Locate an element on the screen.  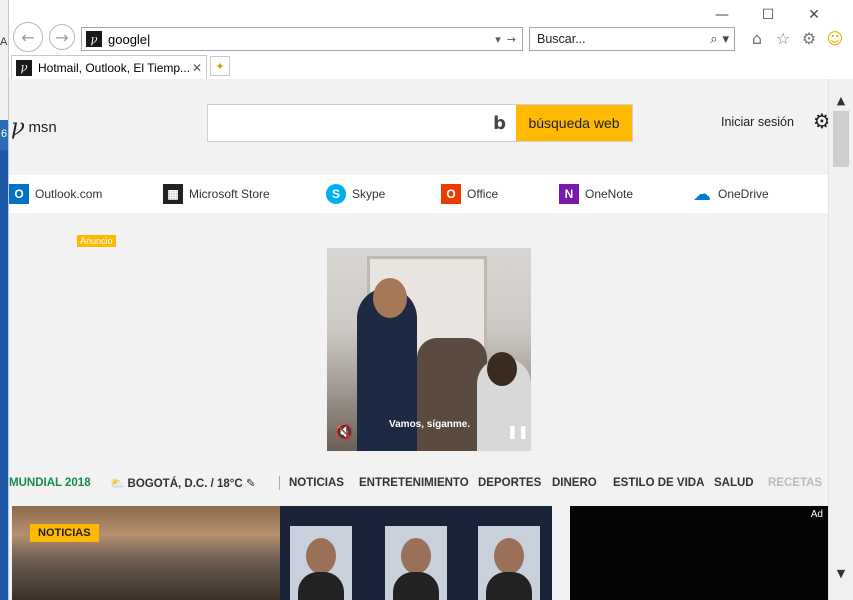
web-search-button: búsqueda web is located at coordinates (574, 123).